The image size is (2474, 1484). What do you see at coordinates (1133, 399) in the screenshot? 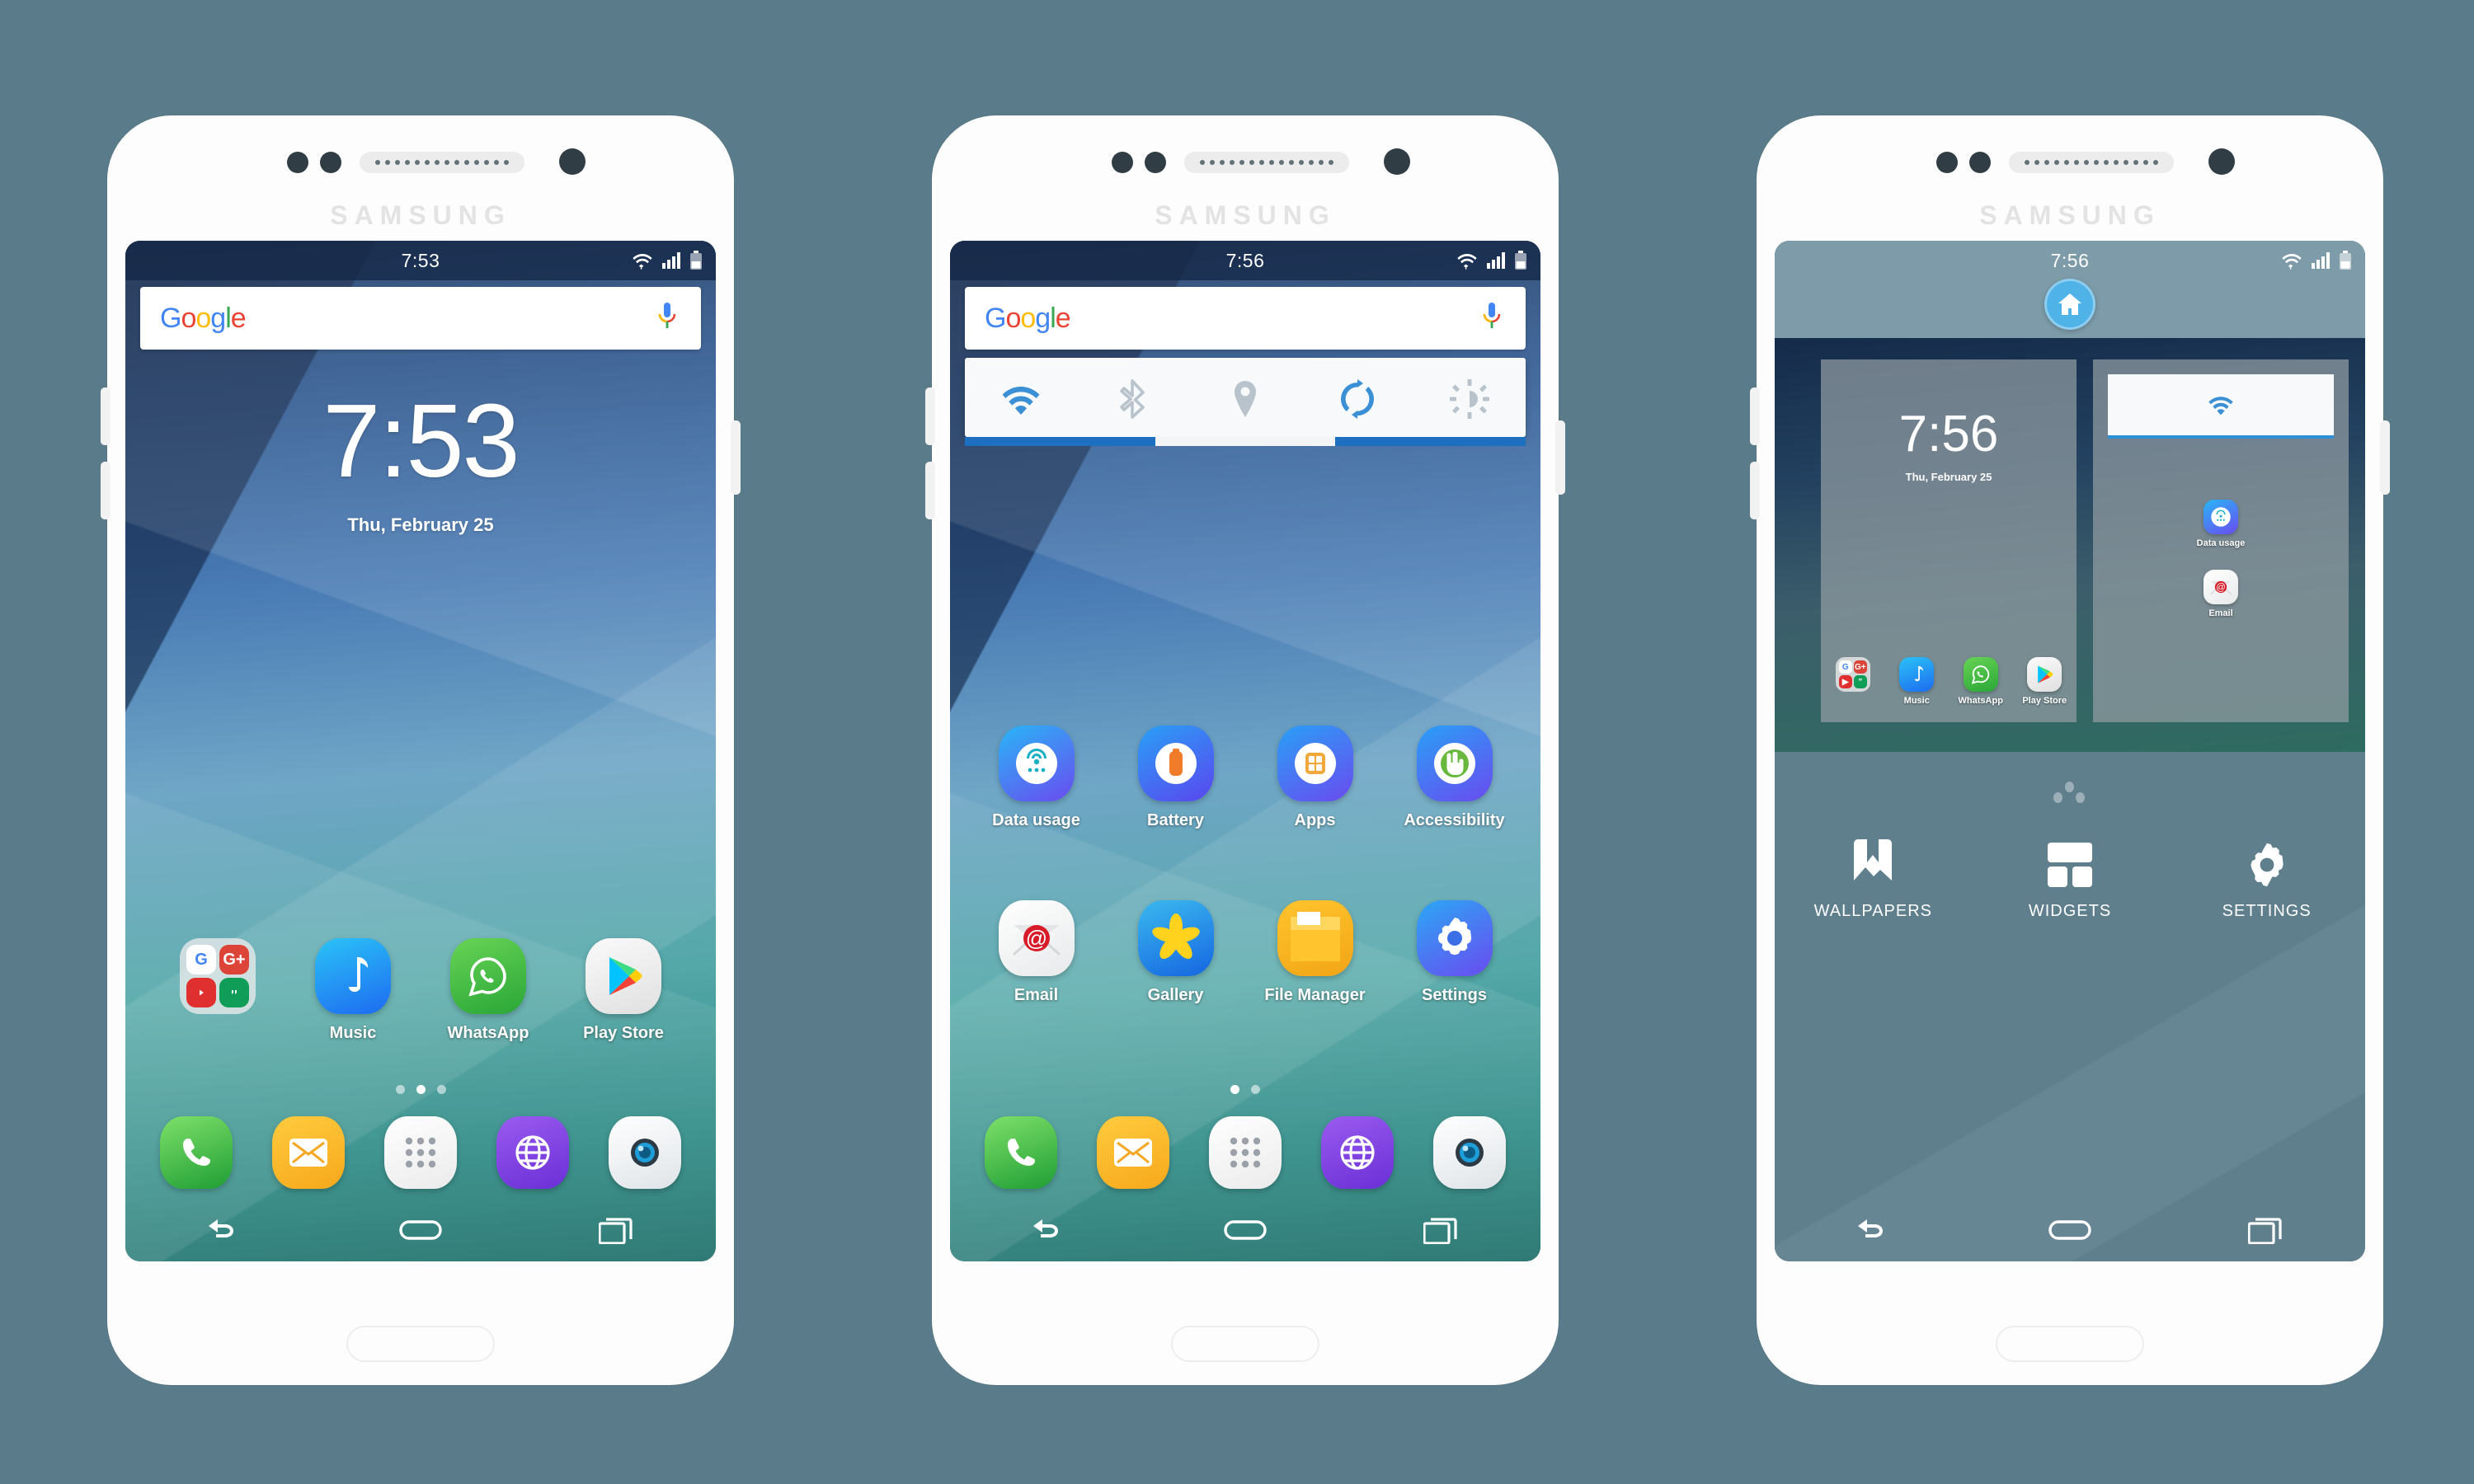
I see `bluetooth-toggle` at bounding box center [1133, 399].